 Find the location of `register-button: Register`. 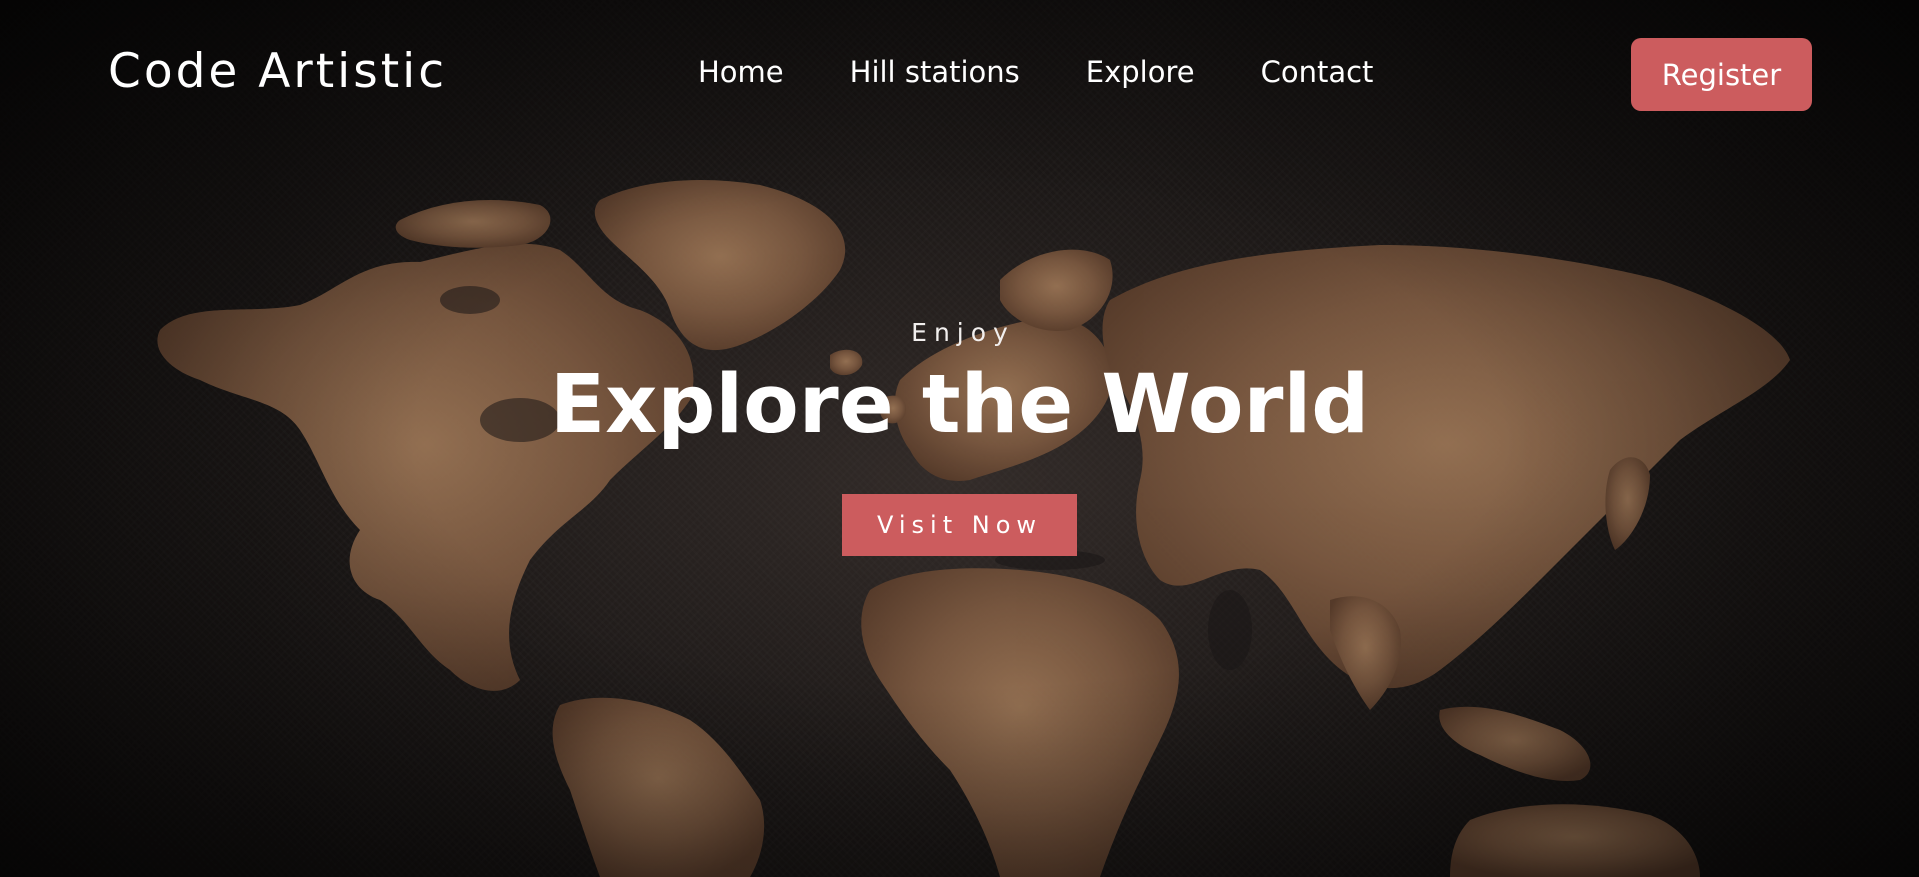

register-button: Register is located at coordinates (1721, 74).